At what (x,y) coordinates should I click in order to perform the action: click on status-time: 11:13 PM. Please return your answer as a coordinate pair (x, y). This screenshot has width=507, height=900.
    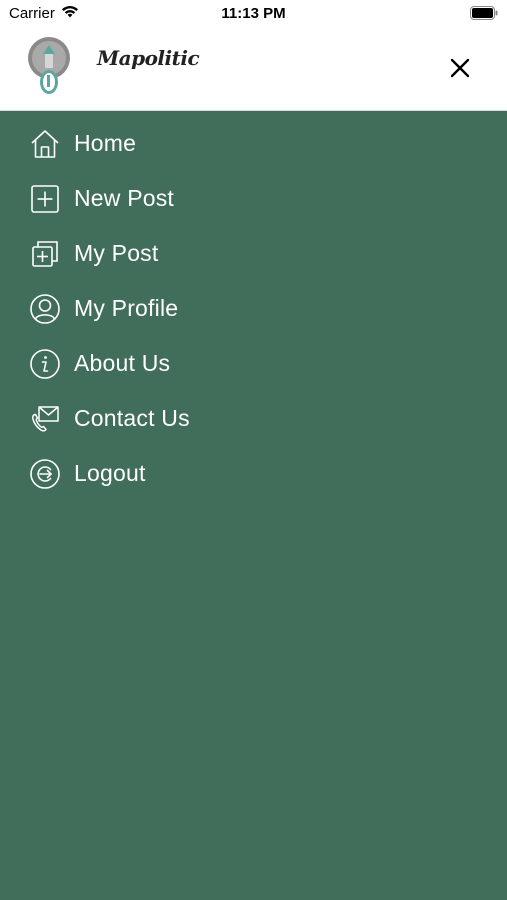
    Looking at the image, I should click on (253, 13).